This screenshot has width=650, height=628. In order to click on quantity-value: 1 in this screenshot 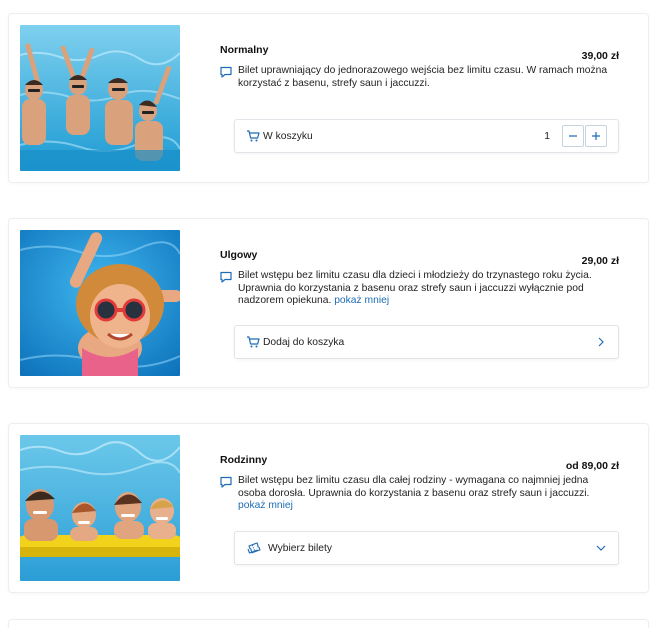, I will do `click(547, 136)`.